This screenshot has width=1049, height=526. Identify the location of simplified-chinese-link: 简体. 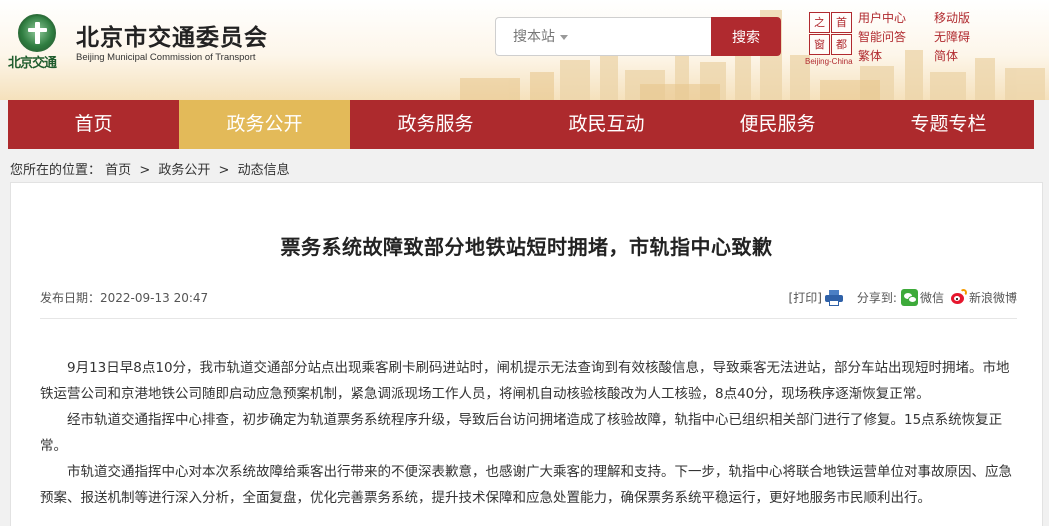
(946, 55).